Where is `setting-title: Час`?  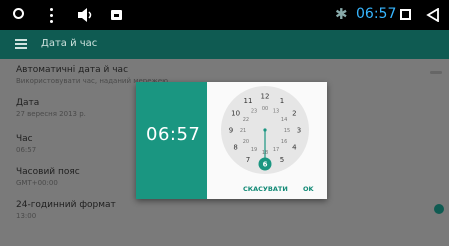
setting-title: Час is located at coordinates (24, 139).